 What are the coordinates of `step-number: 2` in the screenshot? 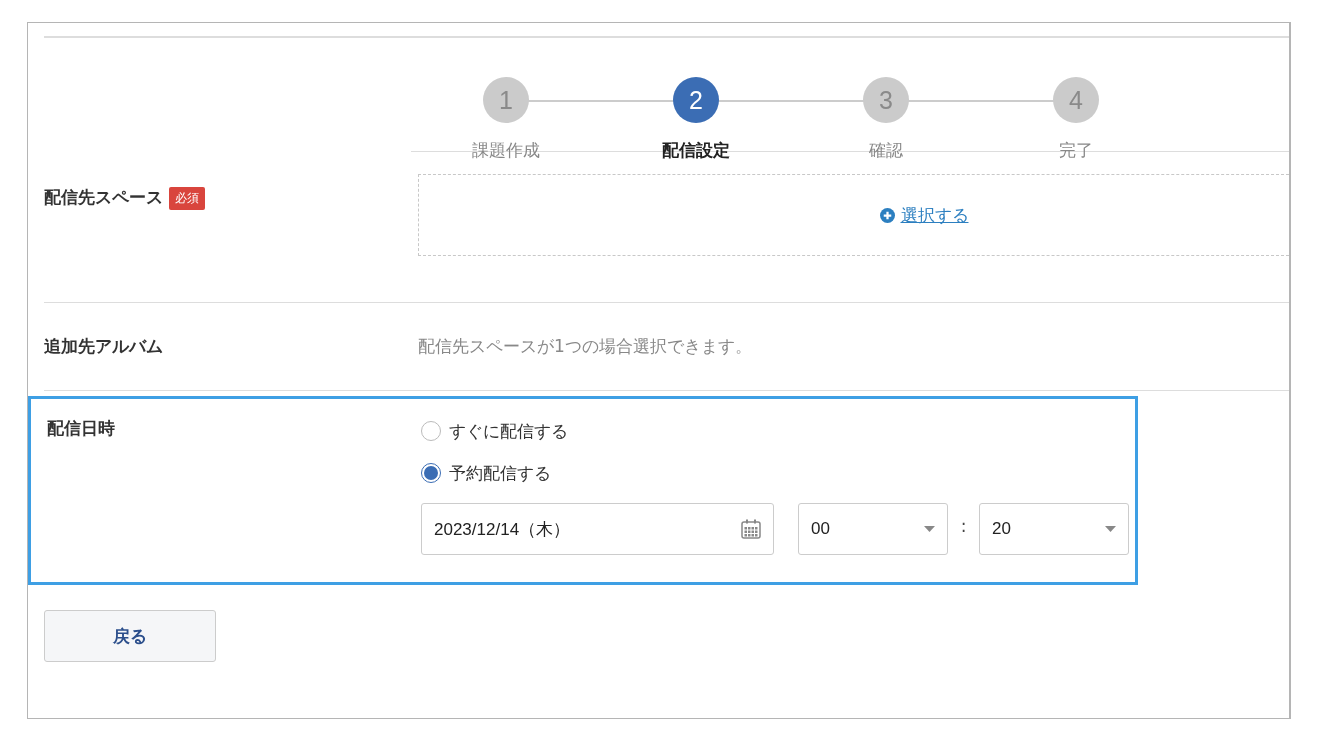 It's located at (696, 100).